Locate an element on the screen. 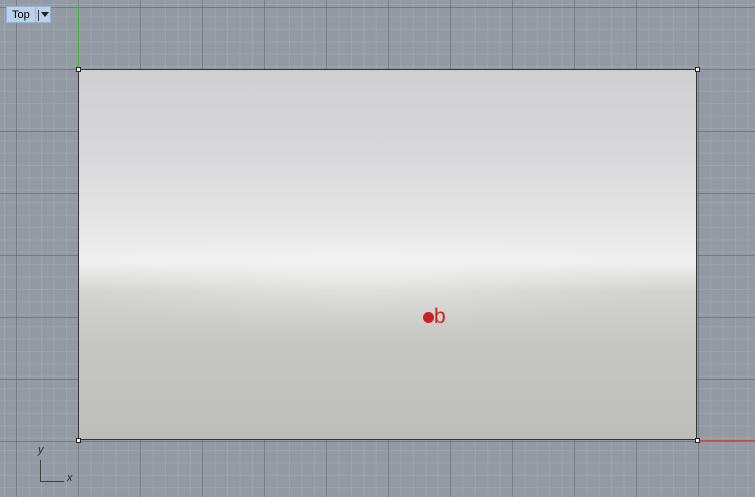 The image size is (755, 497). axis-y-arm is located at coordinates (40, 470).